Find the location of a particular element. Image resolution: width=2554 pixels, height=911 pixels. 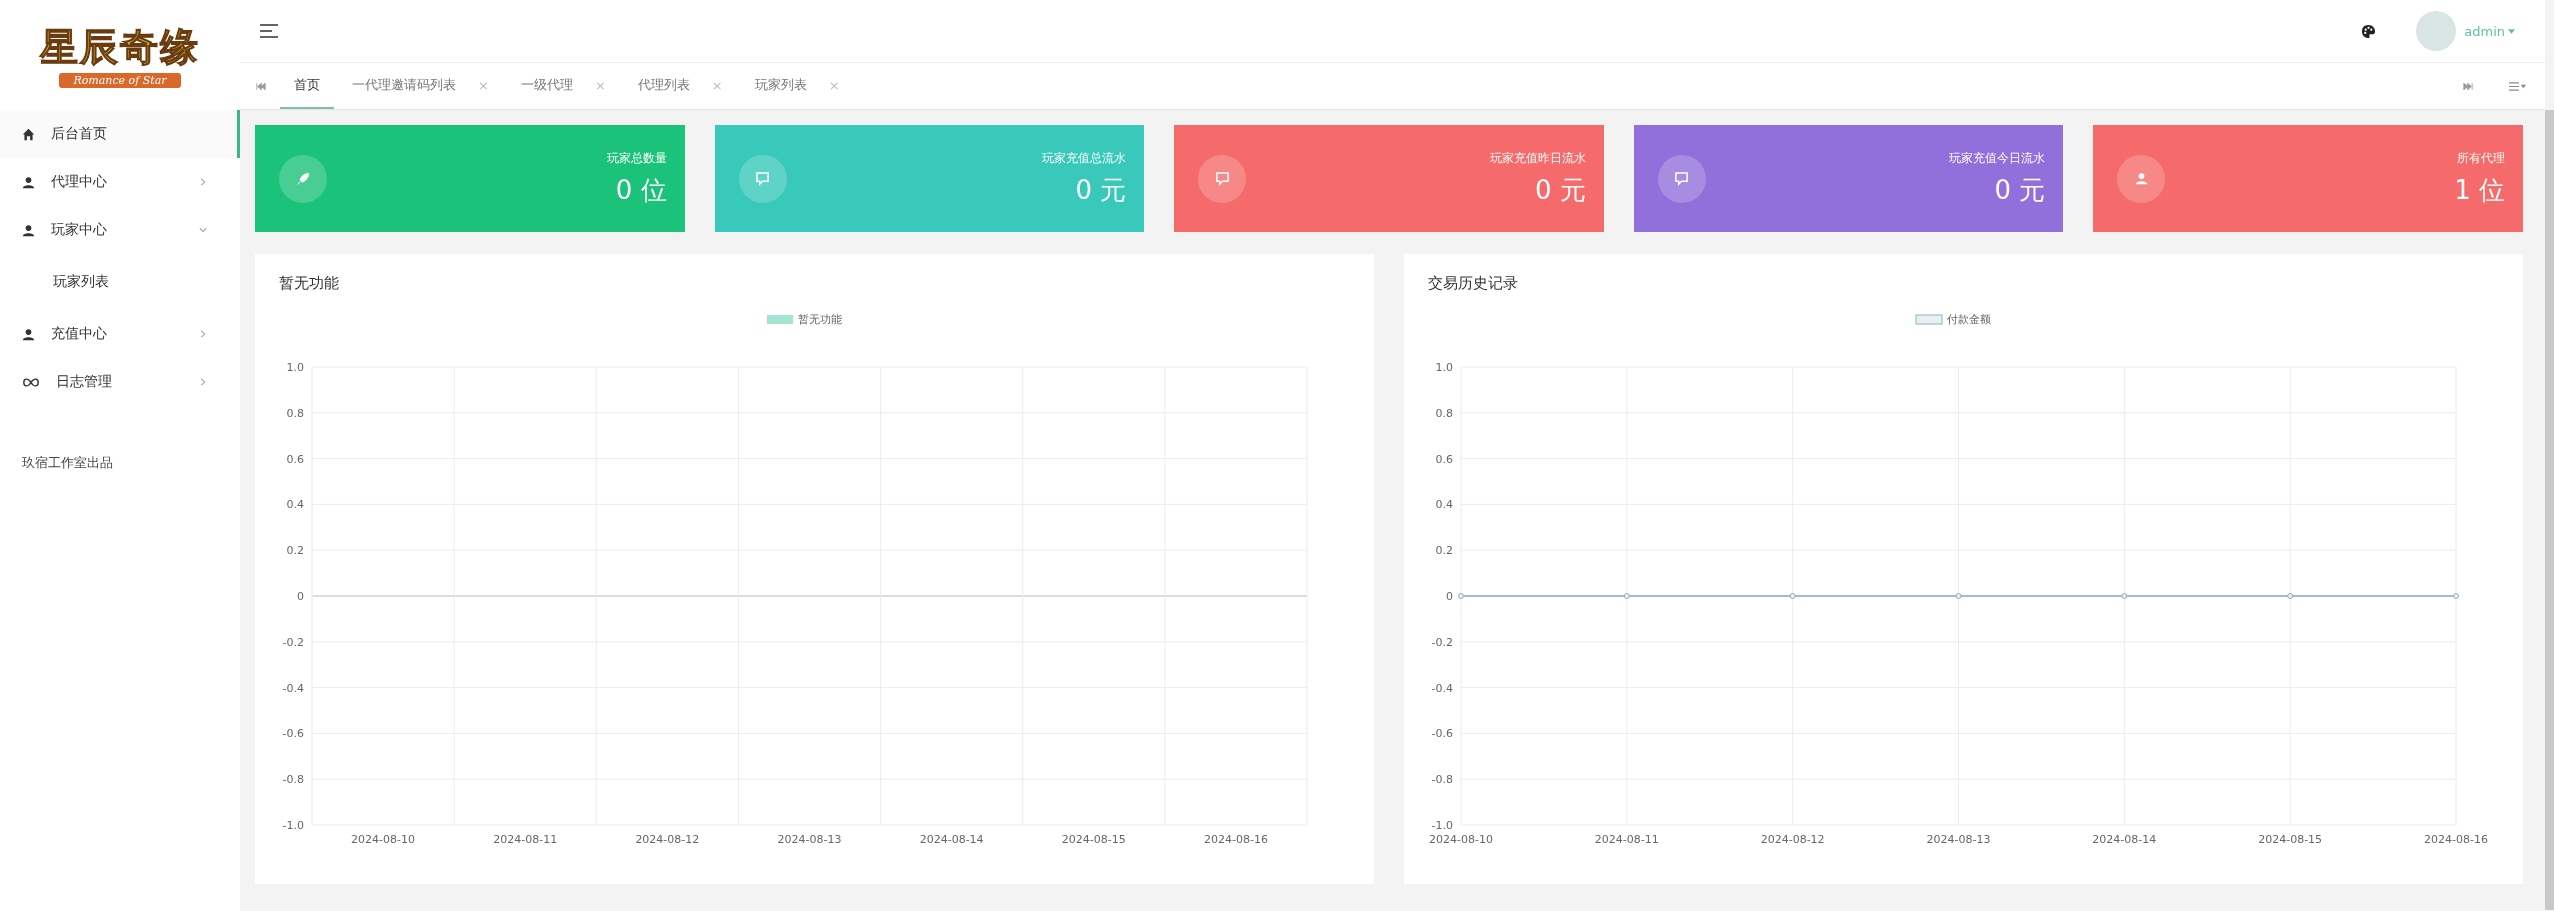

stat-value: 1 位 is located at coordinates (2479, 190).